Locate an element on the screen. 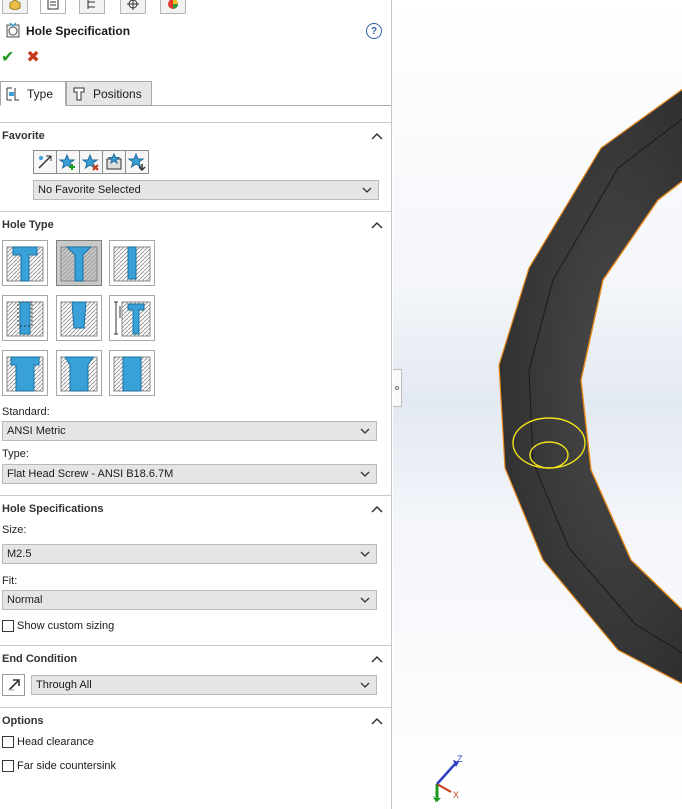  appearance-icon is located at coordinates (173, 4).